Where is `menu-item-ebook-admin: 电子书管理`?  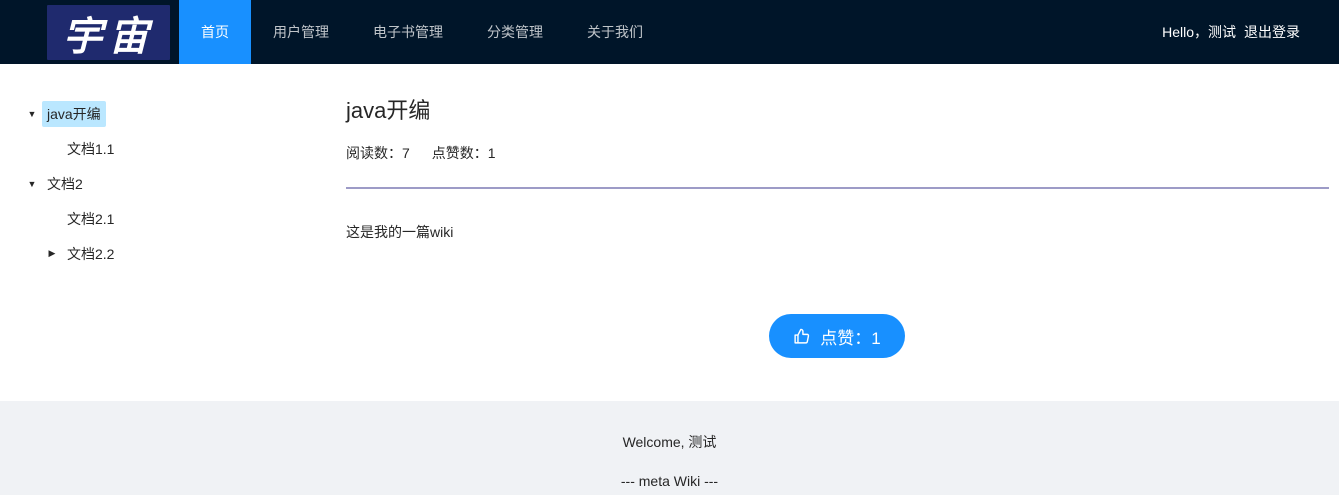 menu-item-ebook-admin: 电子书管理 is located at coordinates (408, 32).